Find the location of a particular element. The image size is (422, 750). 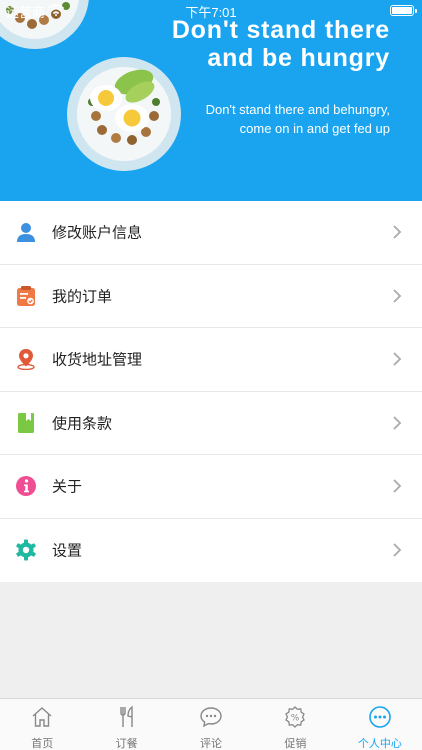

menu-item-label: 使用条款 is located at coordinates (82, 424).